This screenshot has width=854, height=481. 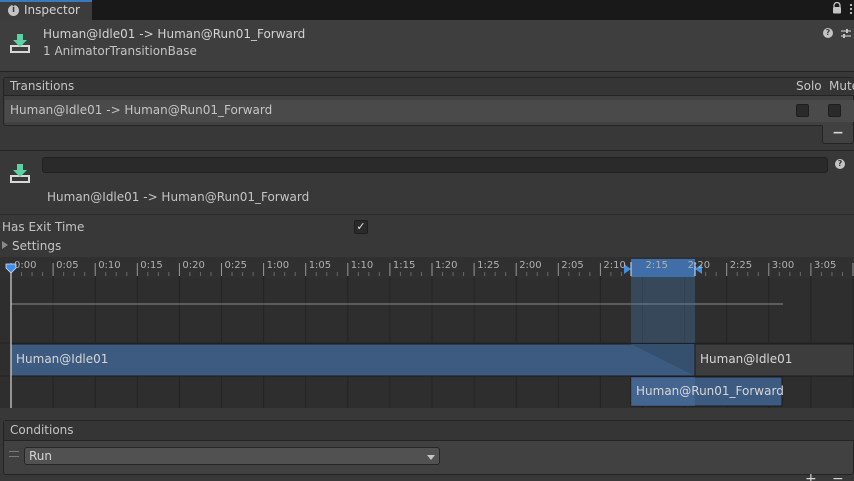 I want to click on tab-inspector: i Inspector, so click(x=46, y=10).